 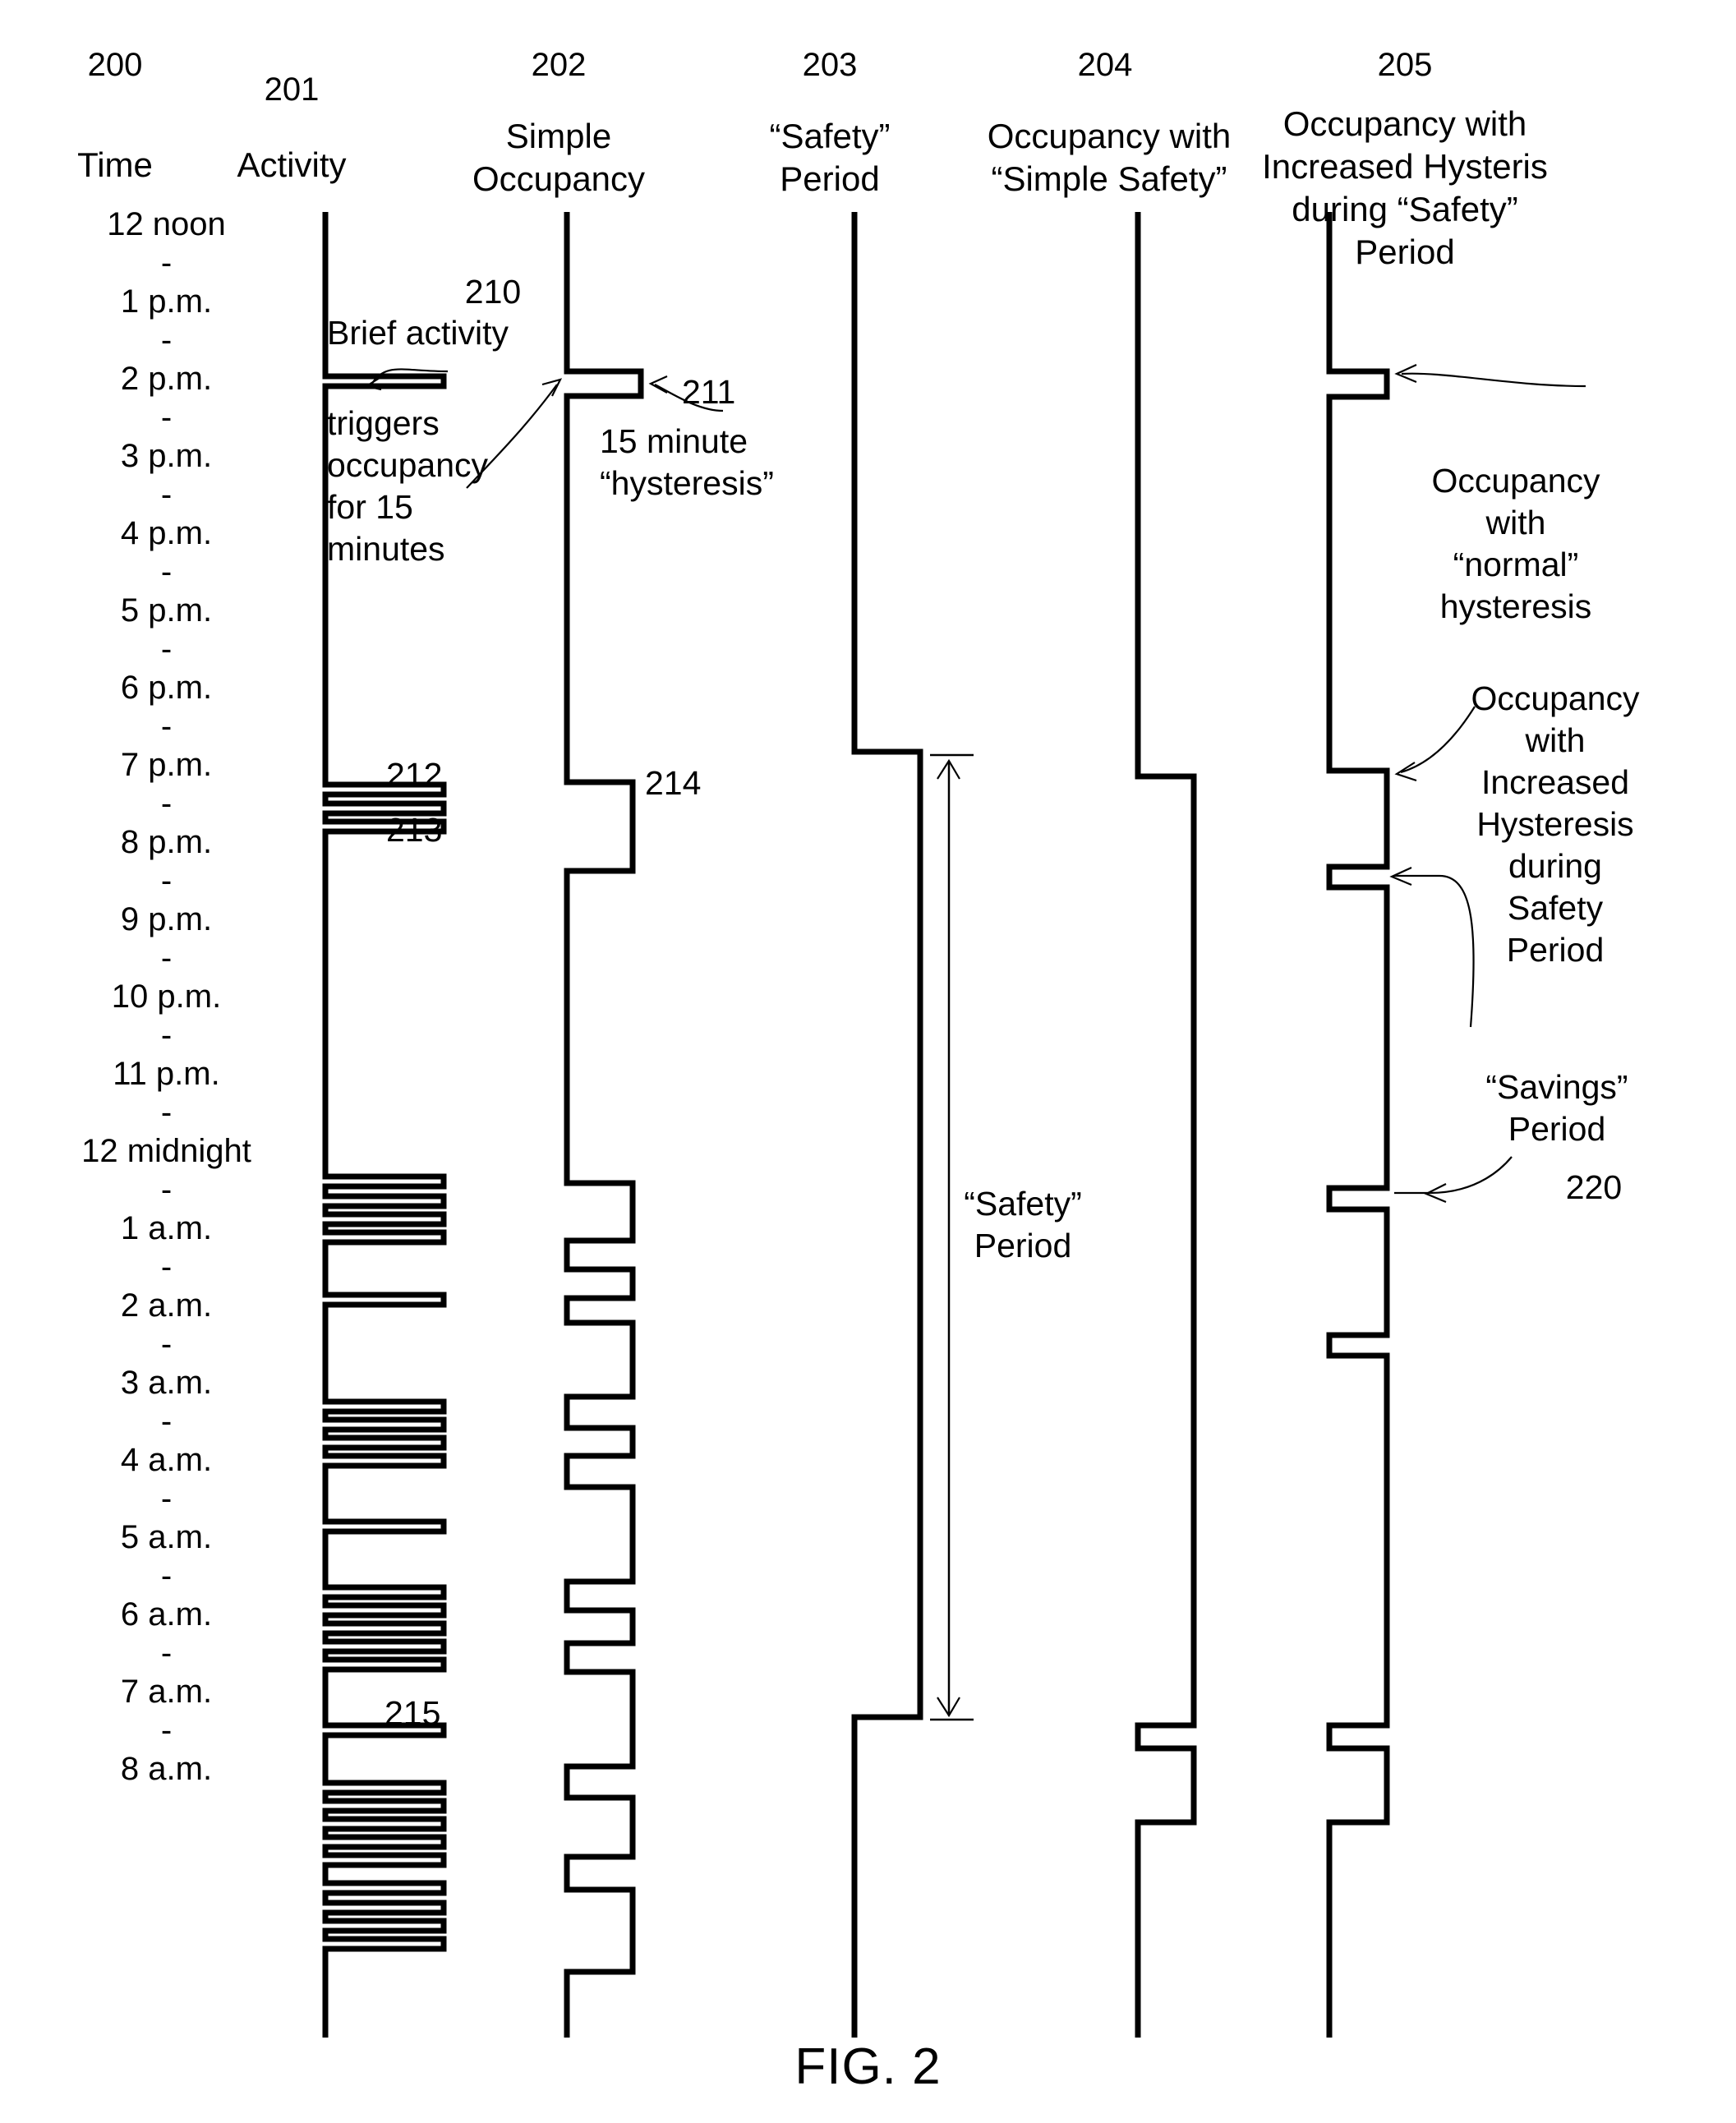 I want to click on time-label: 6 a.m., so click(x=167, y=1615).